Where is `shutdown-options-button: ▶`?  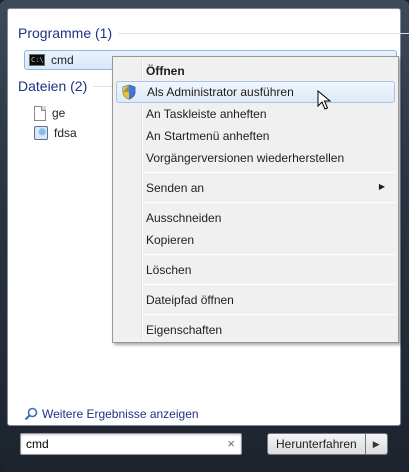 shutdown-options-button: ▶ is located at coordinates (376, 444).